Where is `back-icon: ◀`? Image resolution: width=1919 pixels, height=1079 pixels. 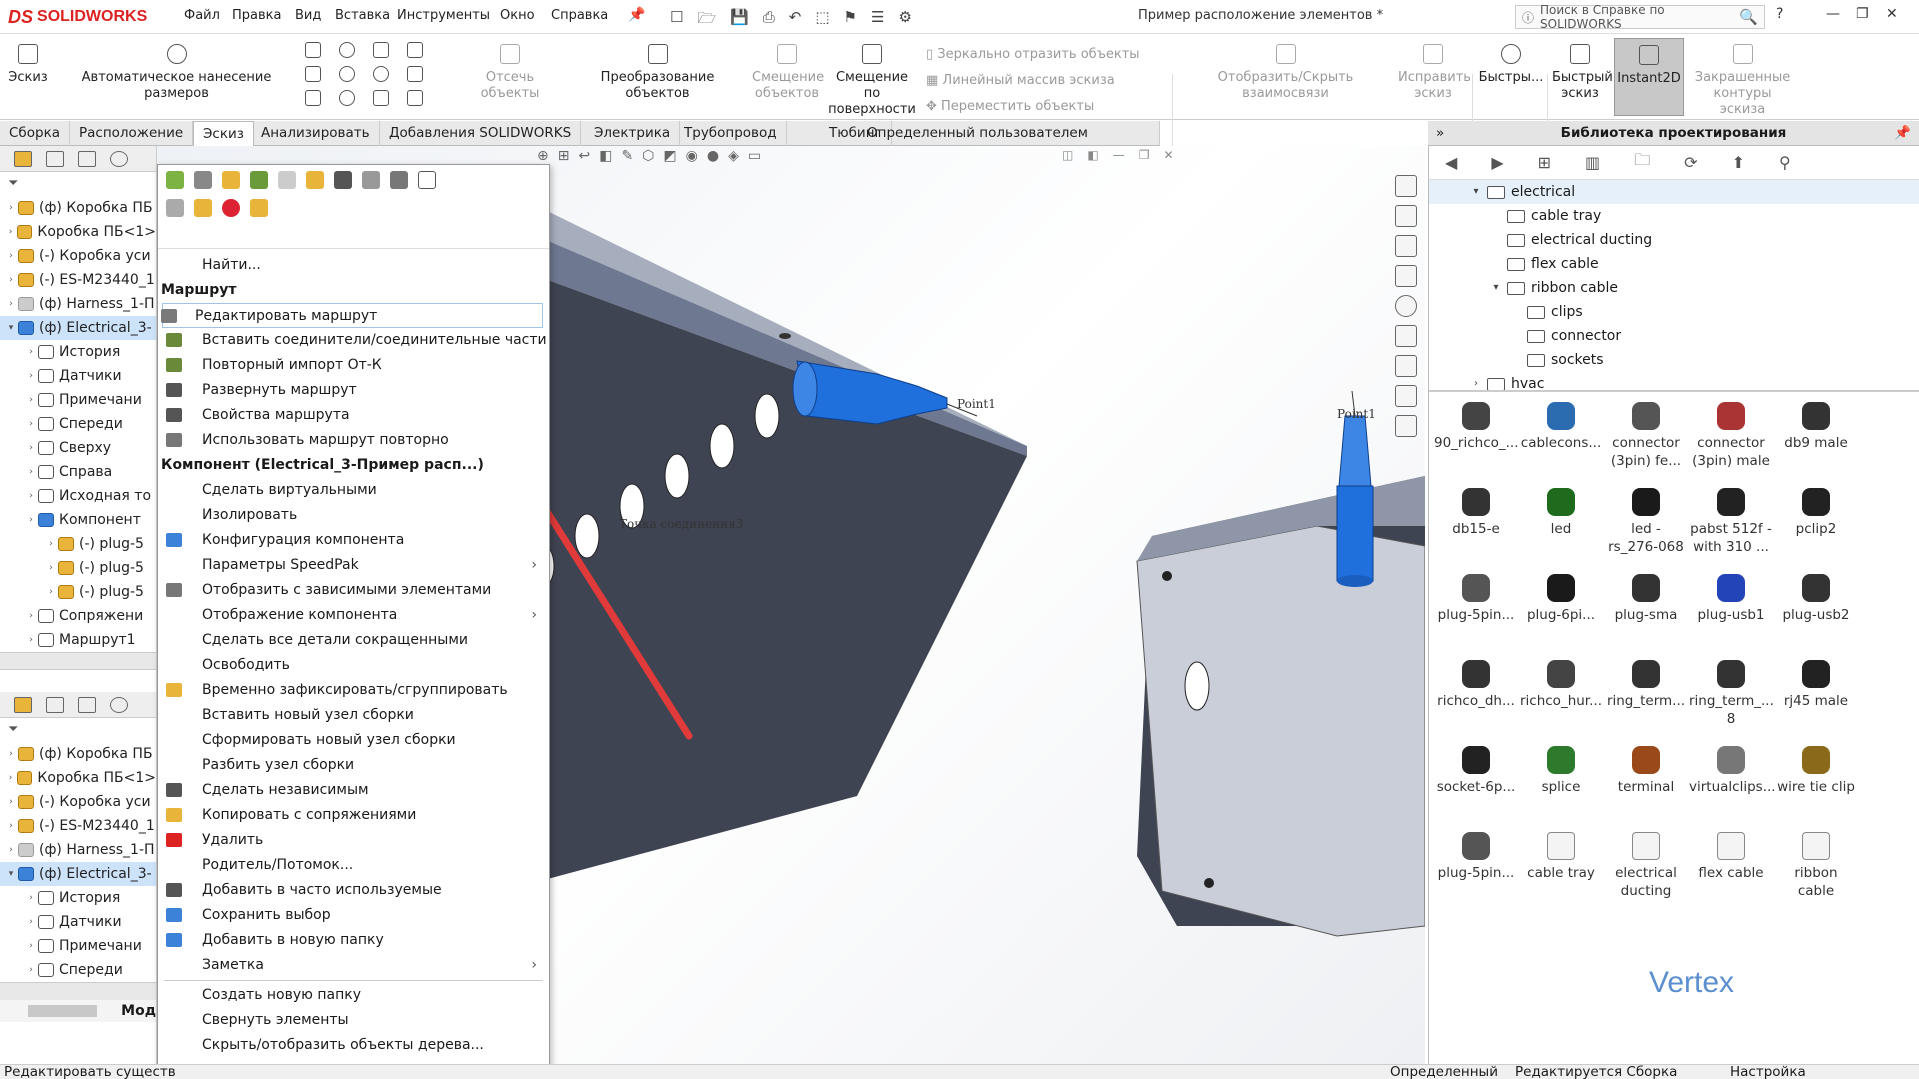 back-icon: ◀ is located at coordinates (1451, 162).